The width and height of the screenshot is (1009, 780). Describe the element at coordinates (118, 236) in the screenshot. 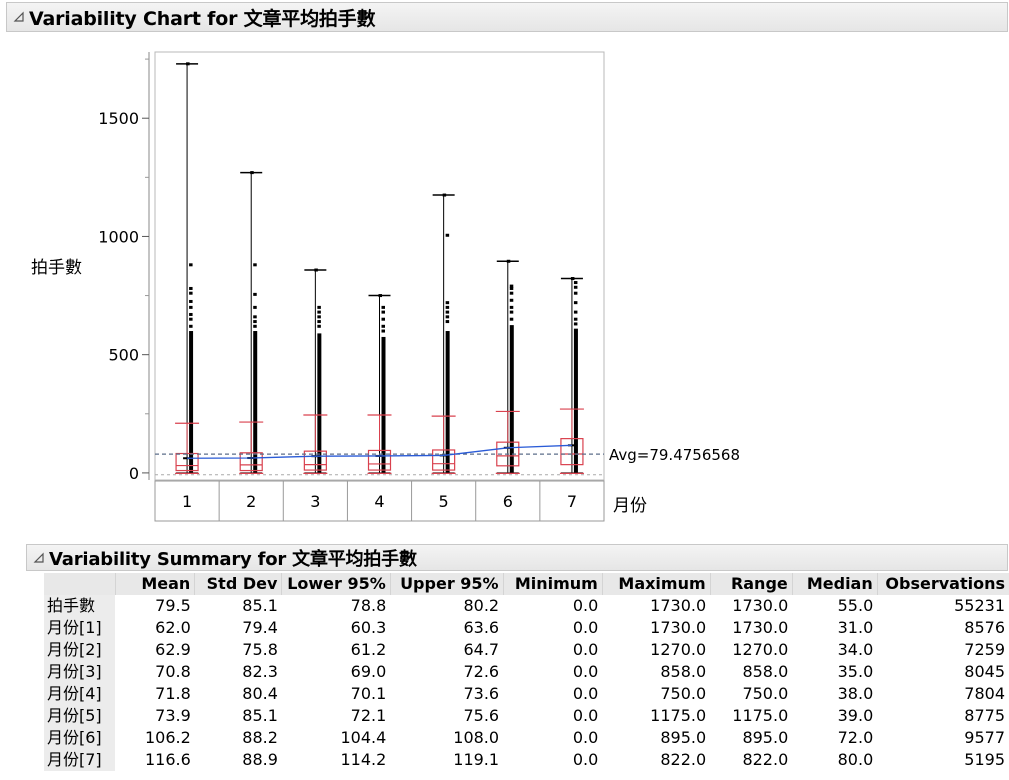

I see `y-tick-label: 1000` at that location.